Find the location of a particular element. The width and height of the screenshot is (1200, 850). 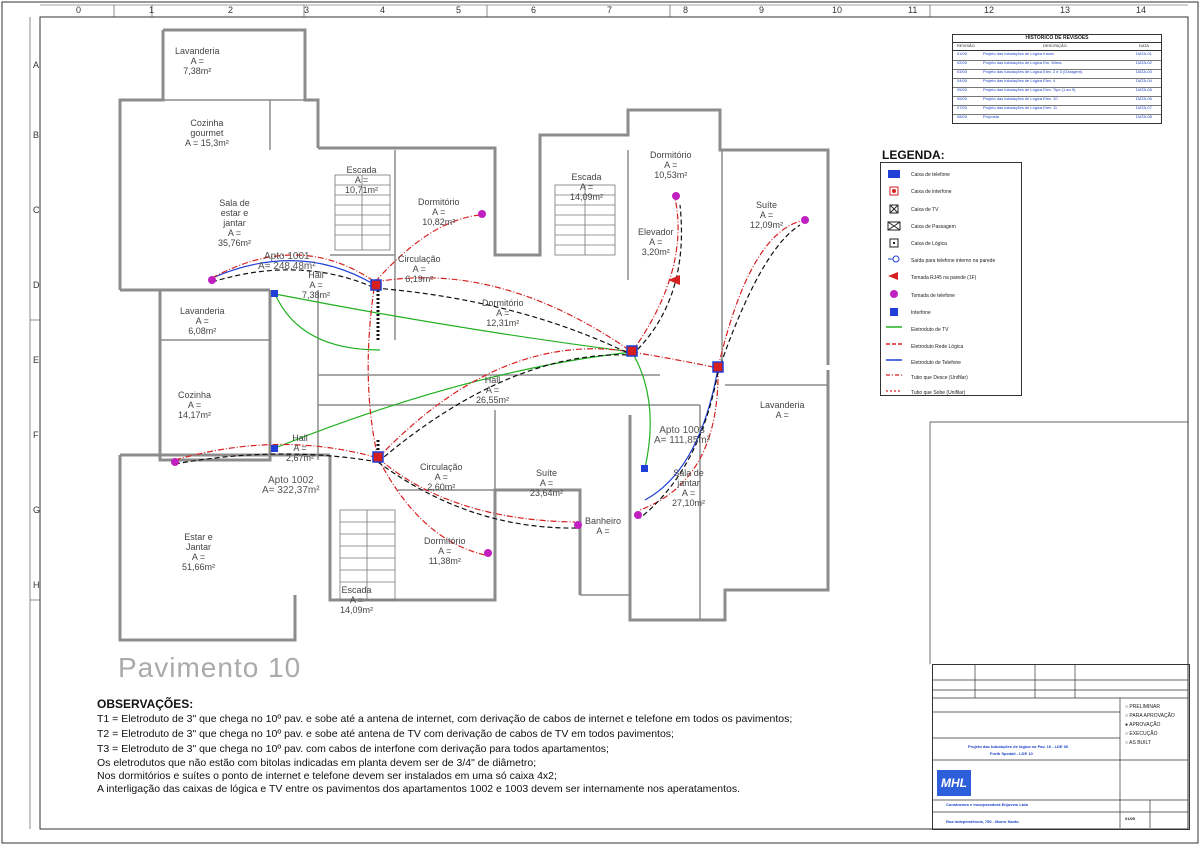

ruler-letter: H is located at coordinates (36, 585).